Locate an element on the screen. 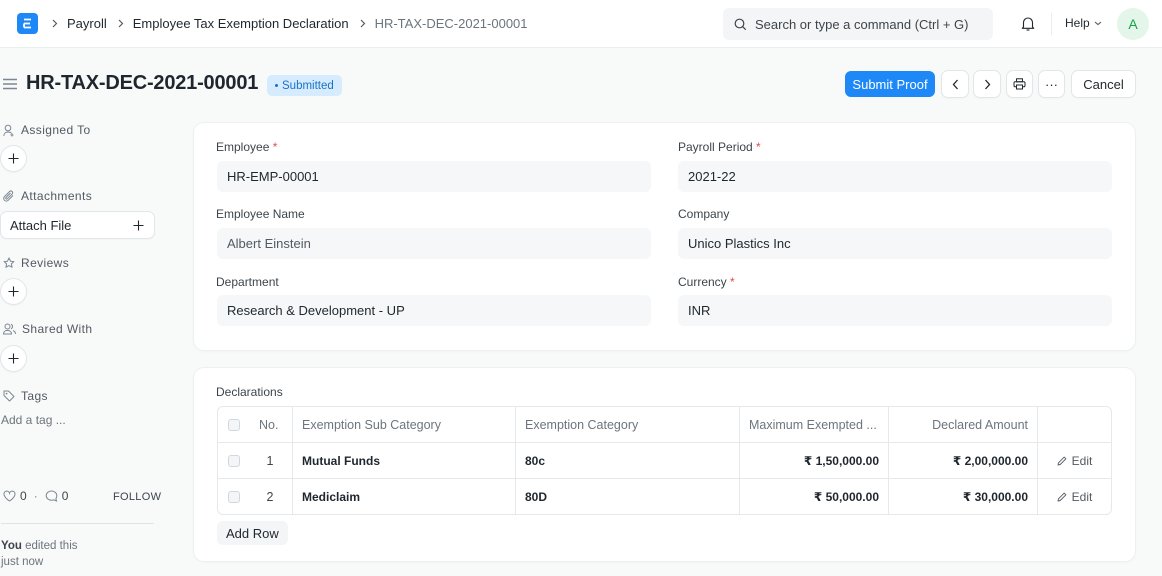  paperclip-icon is located at coordinates (8, 196).